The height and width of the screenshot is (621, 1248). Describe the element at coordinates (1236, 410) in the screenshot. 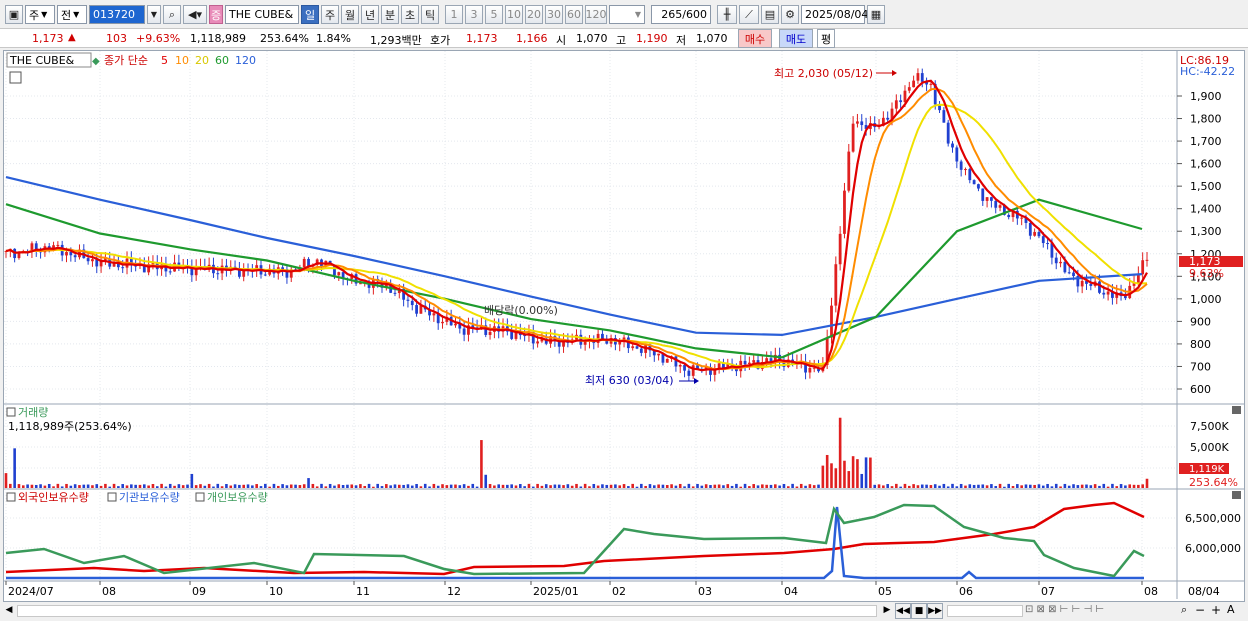

I see `volume-pane-close-icon` at that location.